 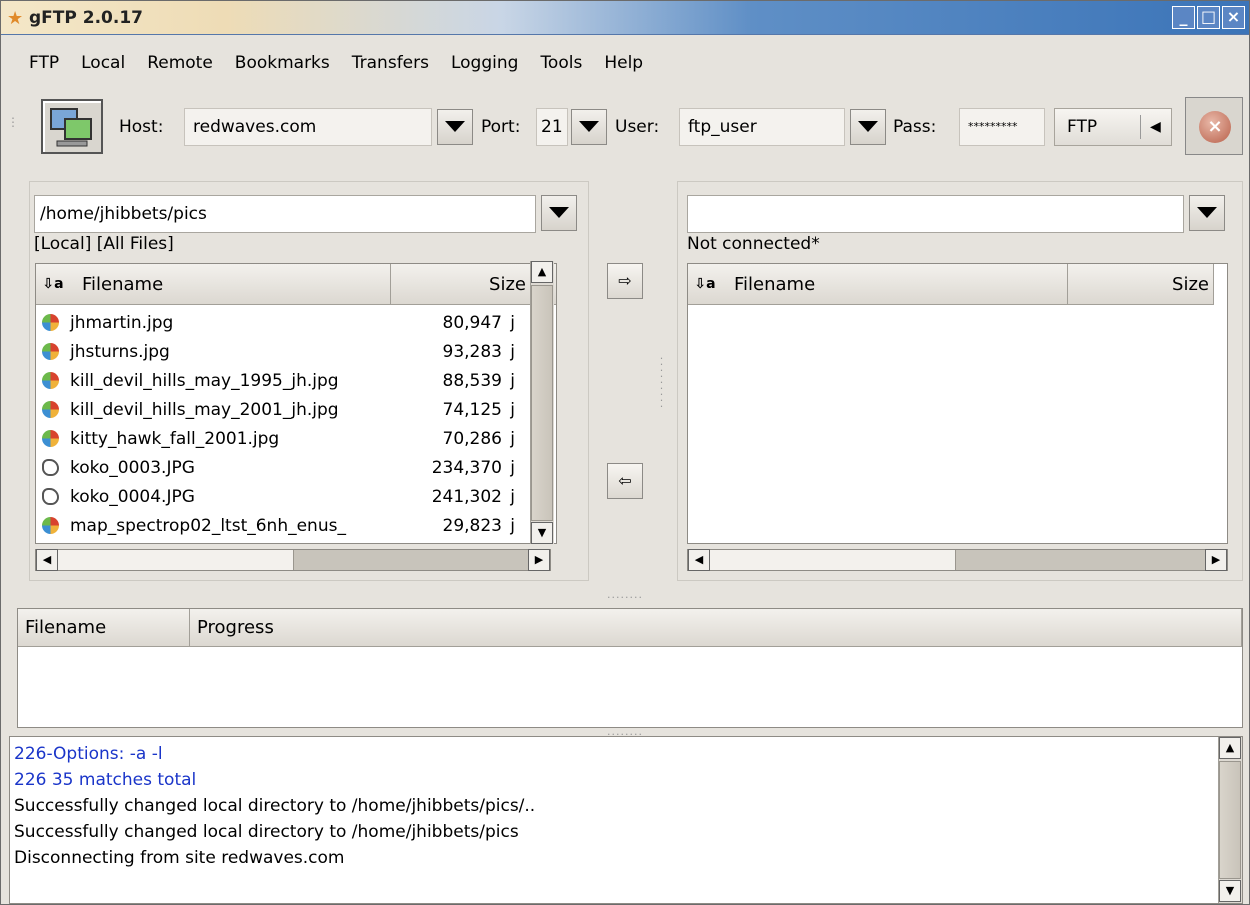 What do you see at coordinates (625, 18) in the screenshot?
I see `title-bar: ★ gFTP 2.0.17 _ □ ×` at bounding box center [625, 18].